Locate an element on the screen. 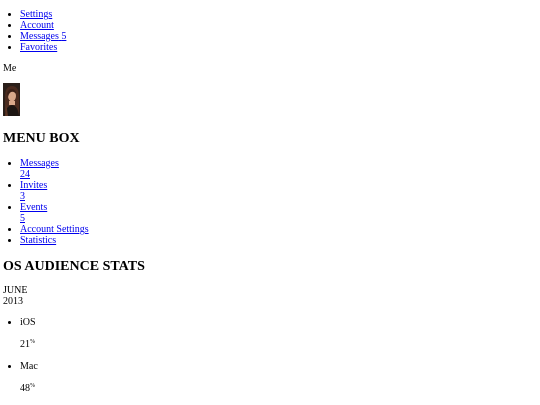 Image resolution: width=540 pixels, height=405 pixels. menu-item-account-settings: Account Settings is located at coordinates (120, 229).